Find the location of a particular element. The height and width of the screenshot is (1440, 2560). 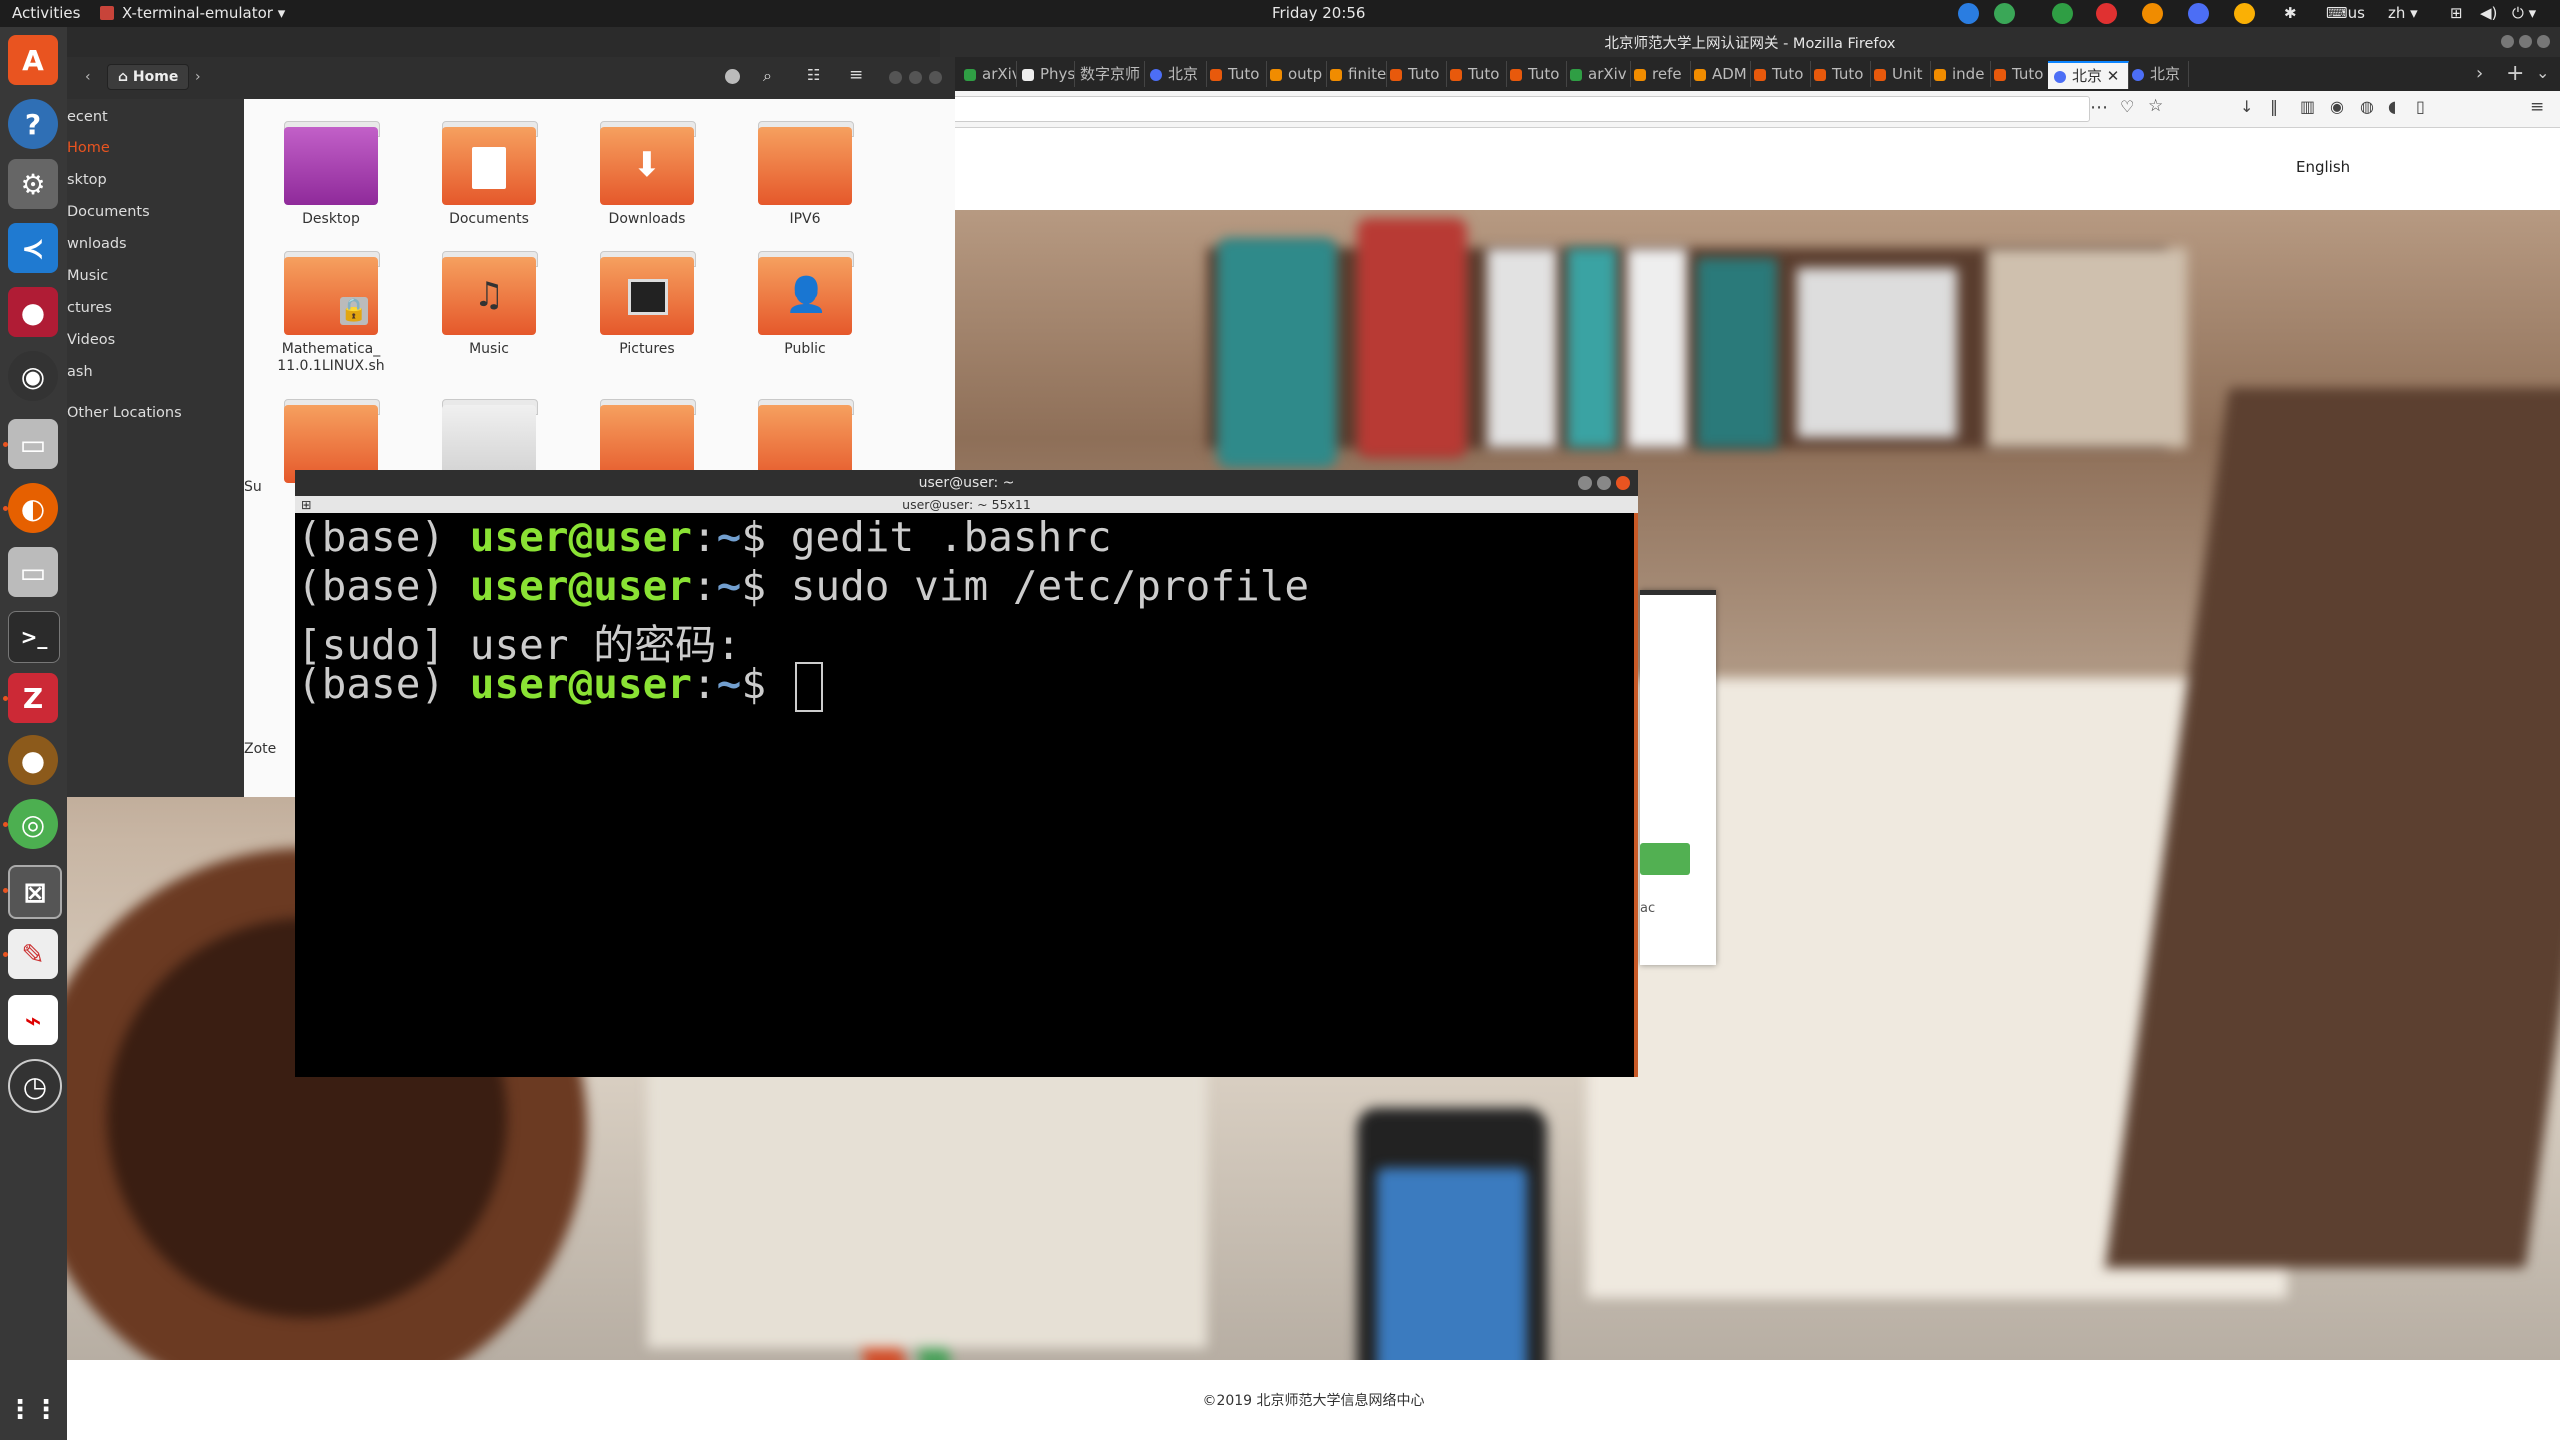

folder-downloads: ⬇ is located at coordinates (648, 164).